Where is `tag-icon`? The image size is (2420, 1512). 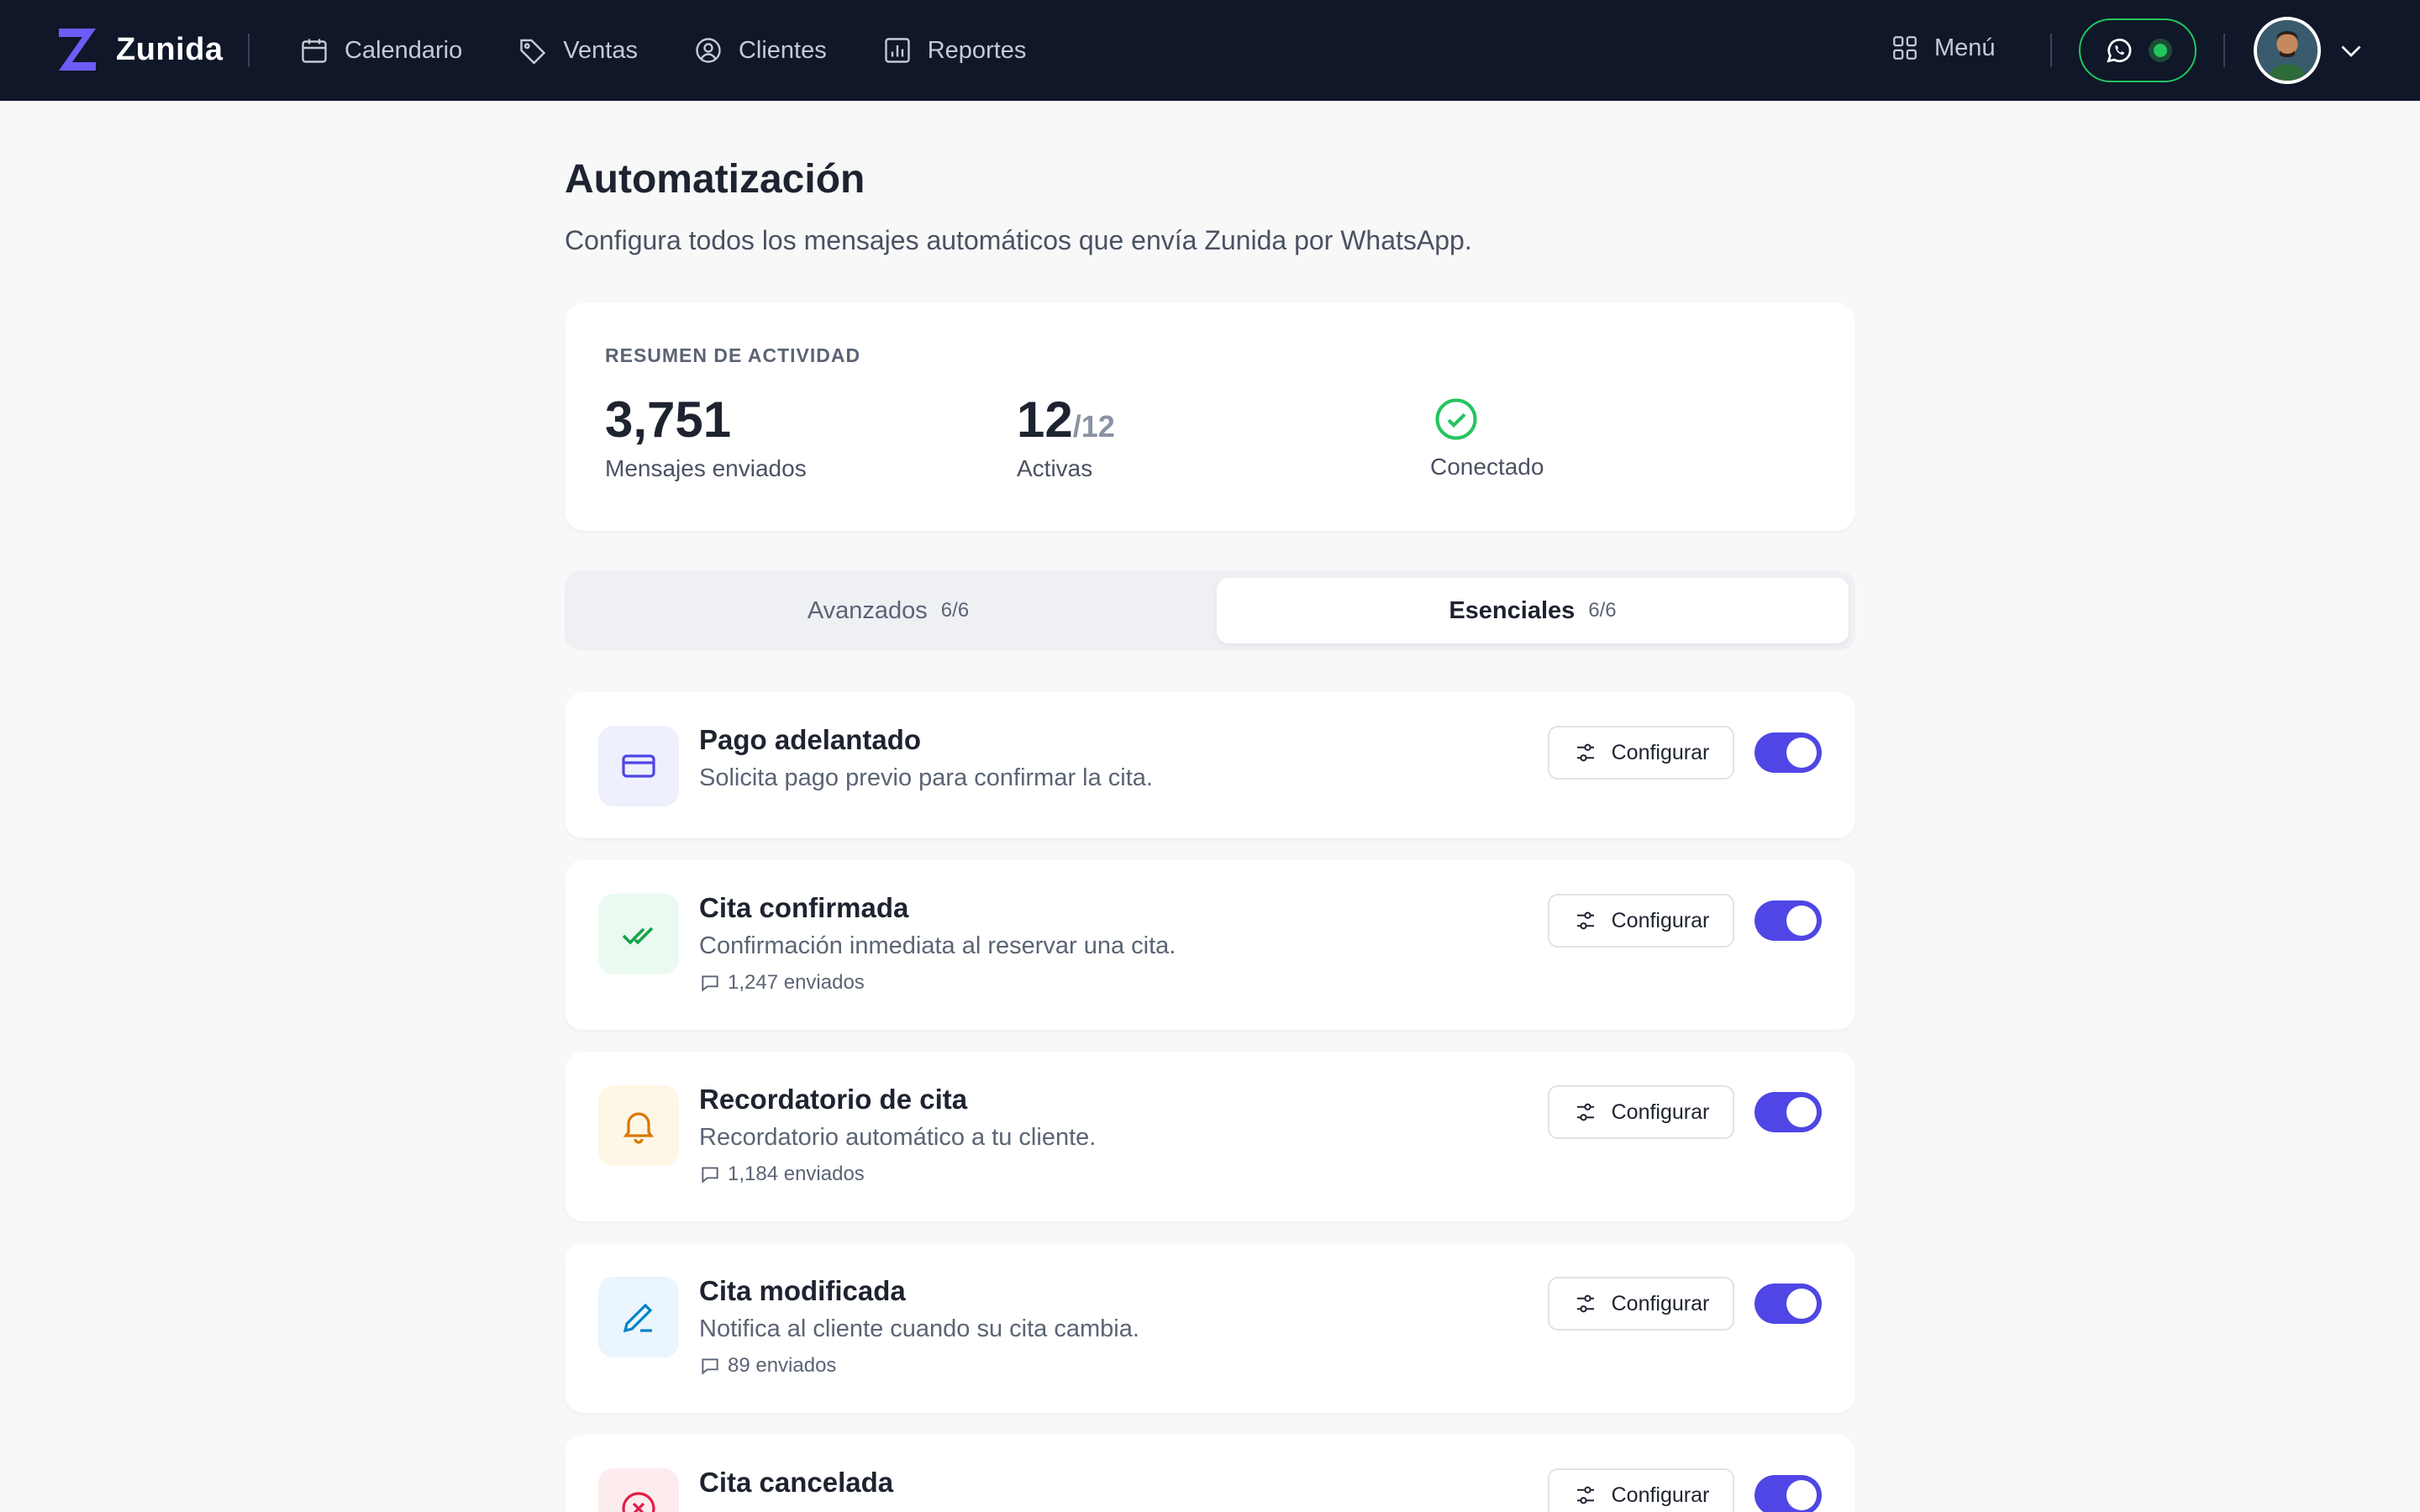
tag-icon is located at coordinates (533, 52).